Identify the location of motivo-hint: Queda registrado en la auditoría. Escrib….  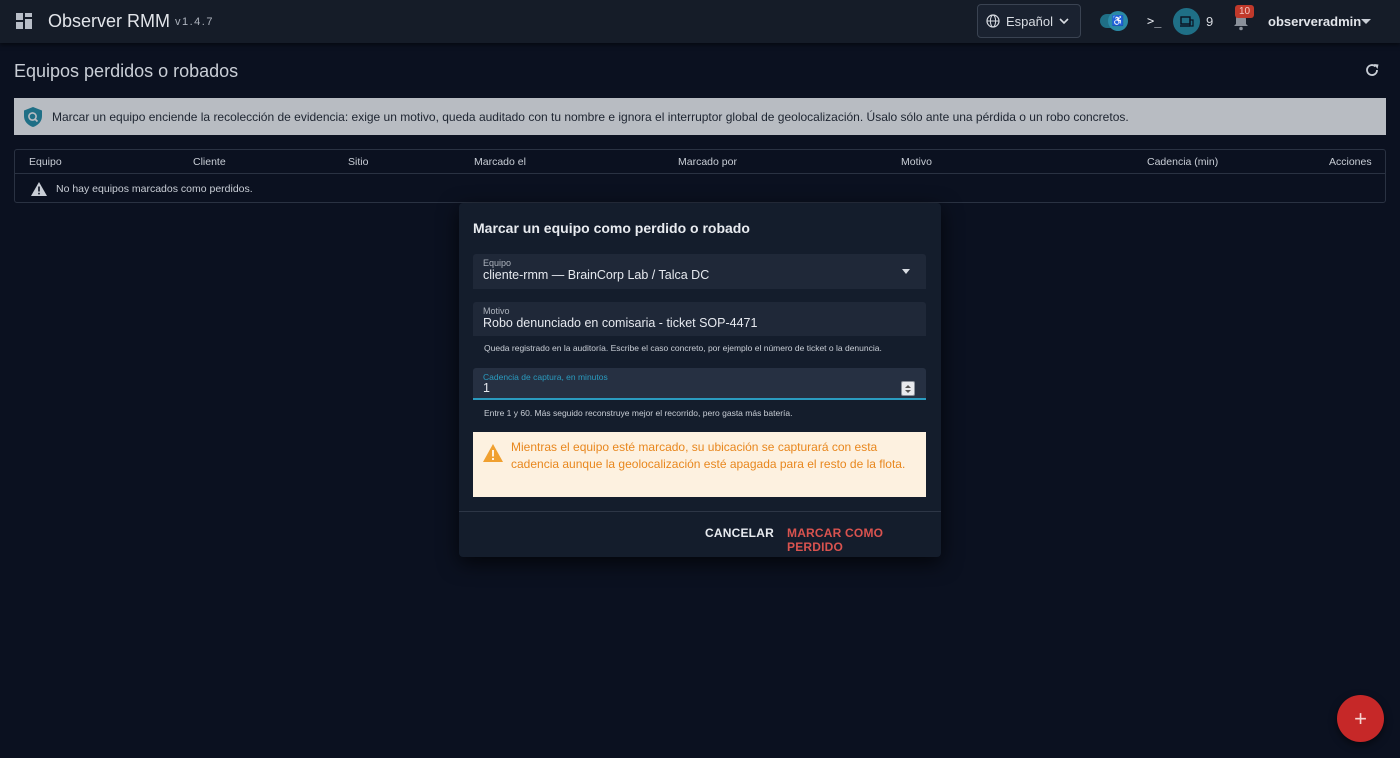
(683, 348).